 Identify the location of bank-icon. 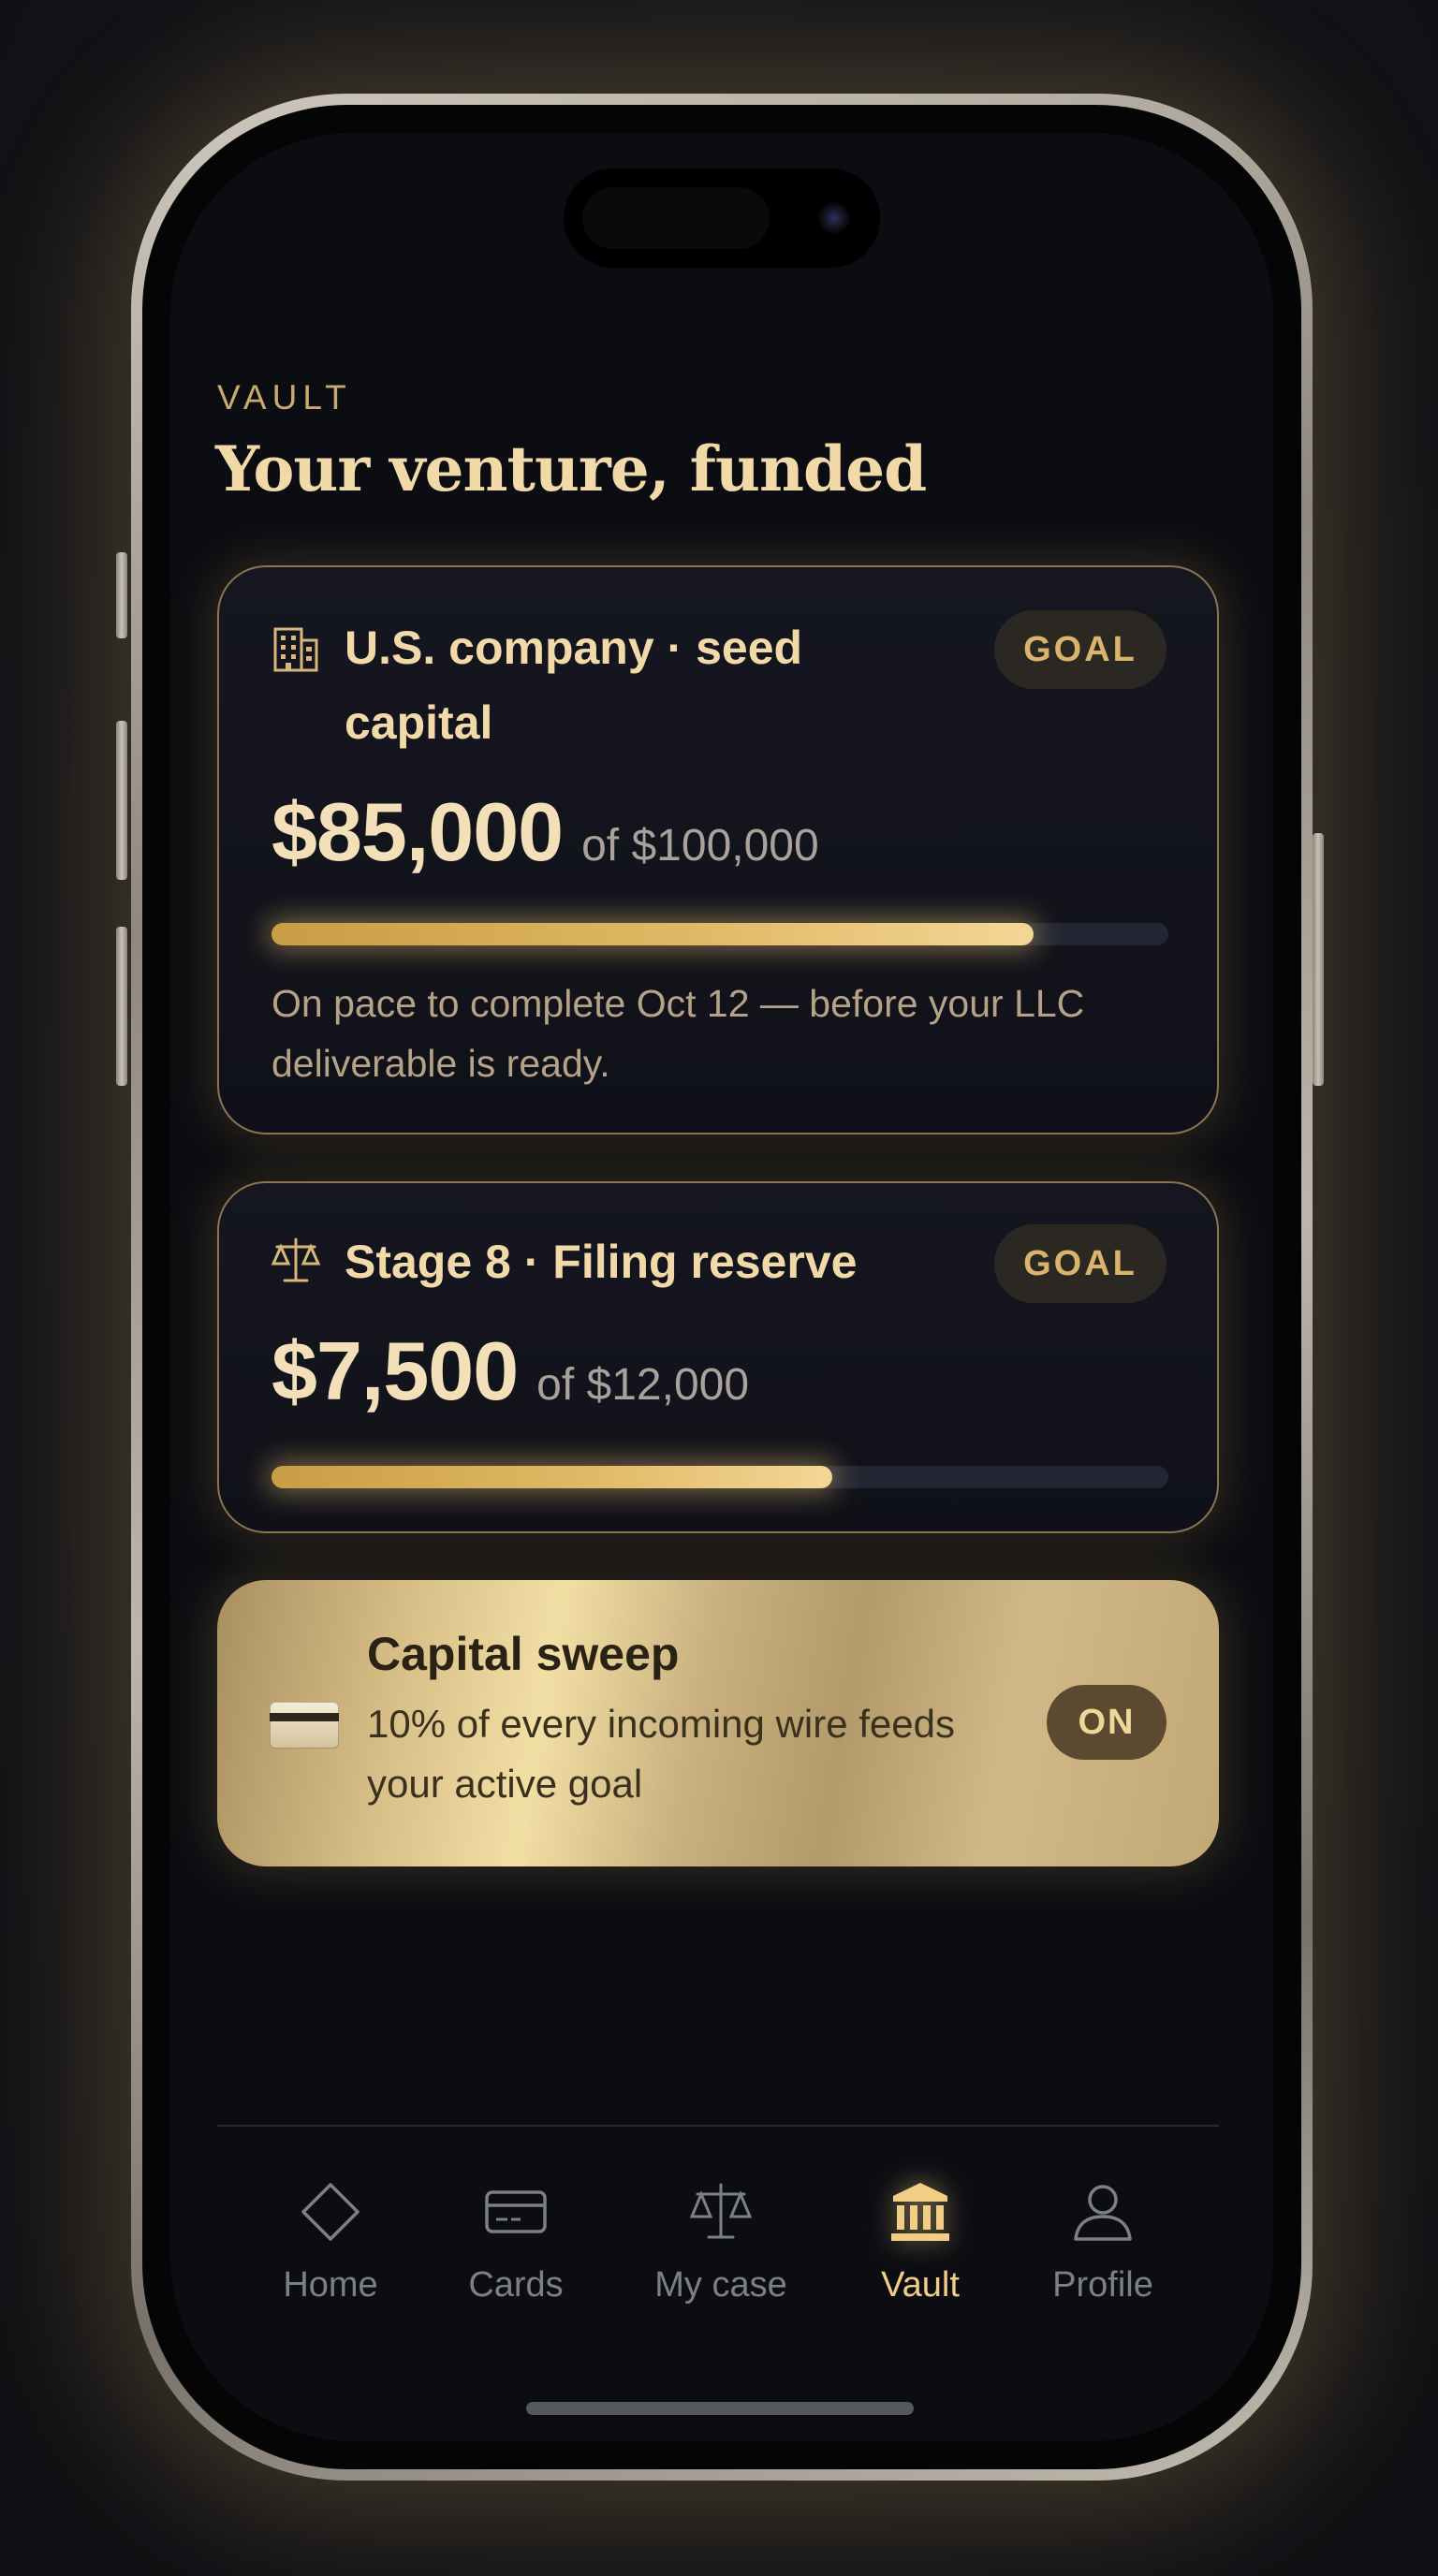
(920, 2212).